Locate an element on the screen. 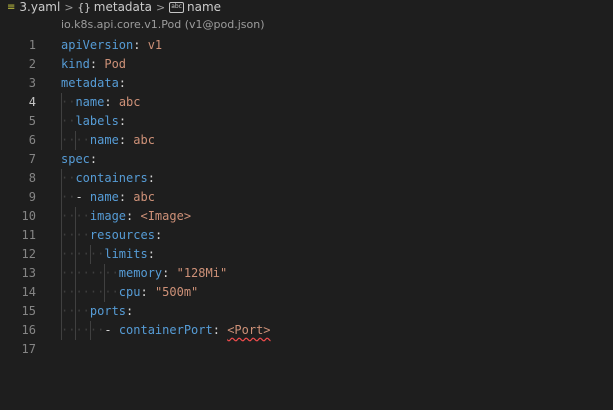  code-line: 8 ··containers: is located at coordinates (306, 178).